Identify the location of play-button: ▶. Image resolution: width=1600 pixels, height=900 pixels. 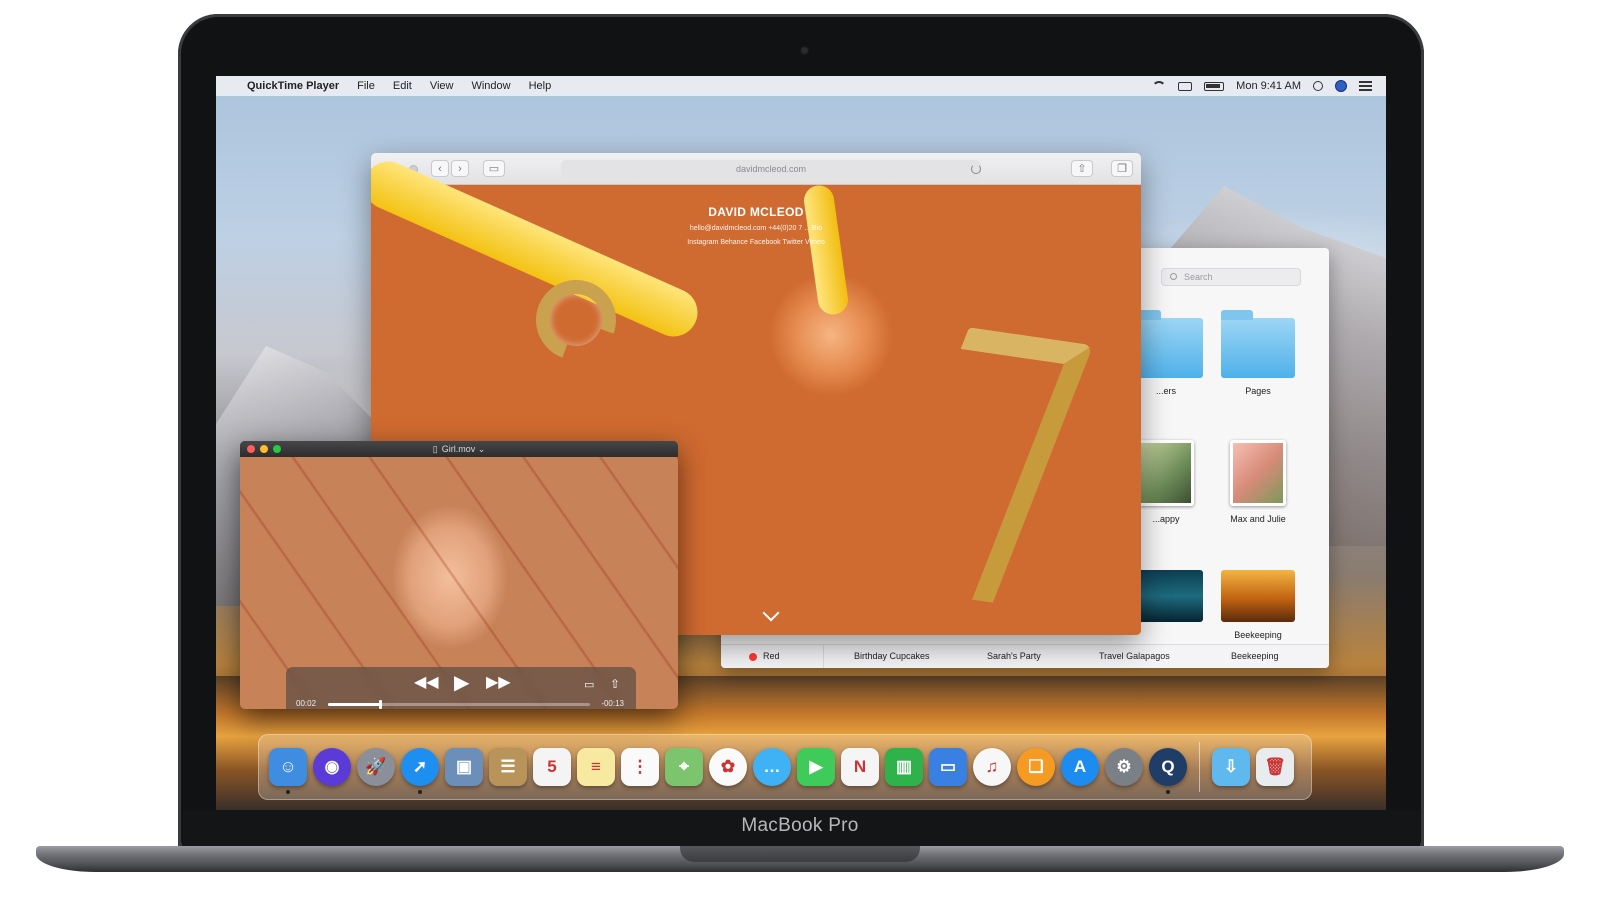
(461, 683).